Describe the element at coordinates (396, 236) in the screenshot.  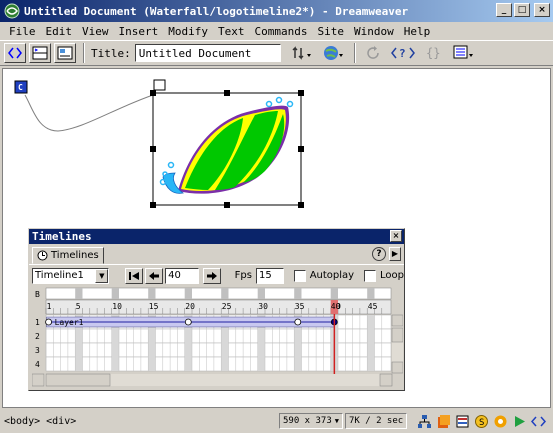
I see `panel-close-button: ×` at that location.